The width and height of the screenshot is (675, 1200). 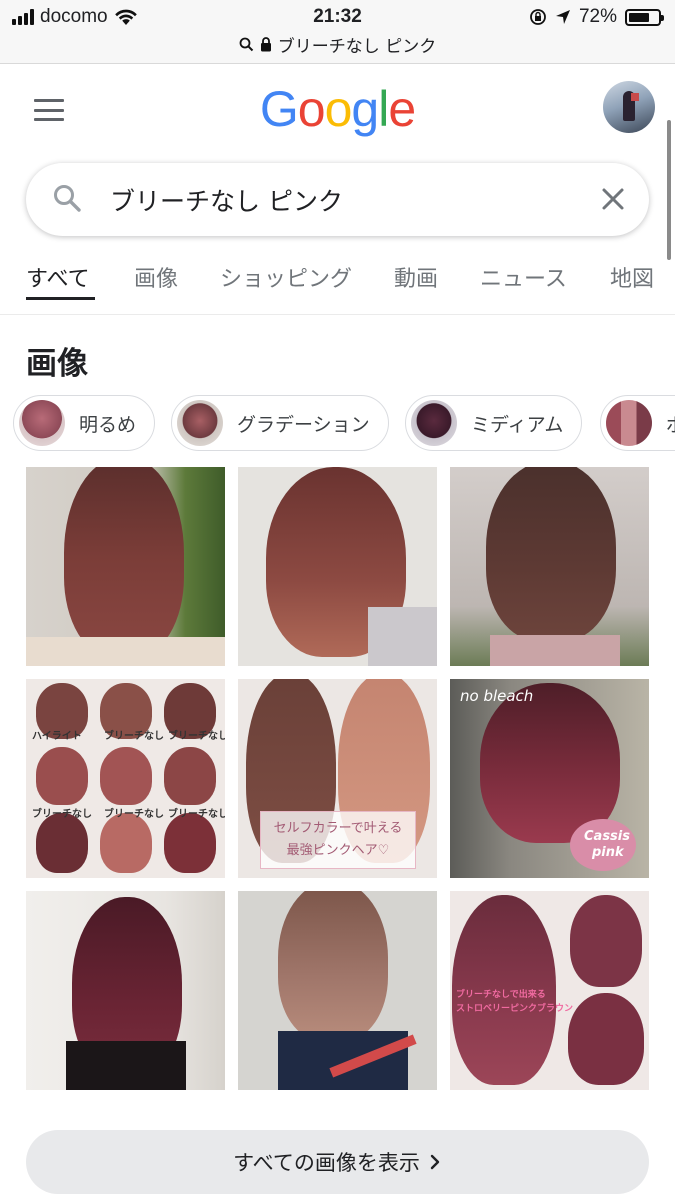 I want to click on overlay-line-2: 最強ピンクヘア♡, so click(x=338, y=850).